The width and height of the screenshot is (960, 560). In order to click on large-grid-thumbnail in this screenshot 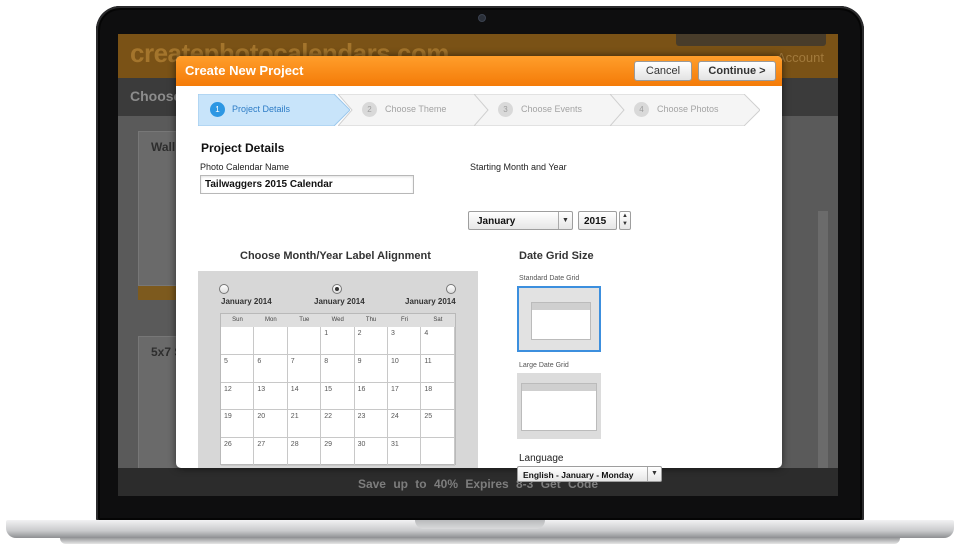, I will do `click(559, 407)`.